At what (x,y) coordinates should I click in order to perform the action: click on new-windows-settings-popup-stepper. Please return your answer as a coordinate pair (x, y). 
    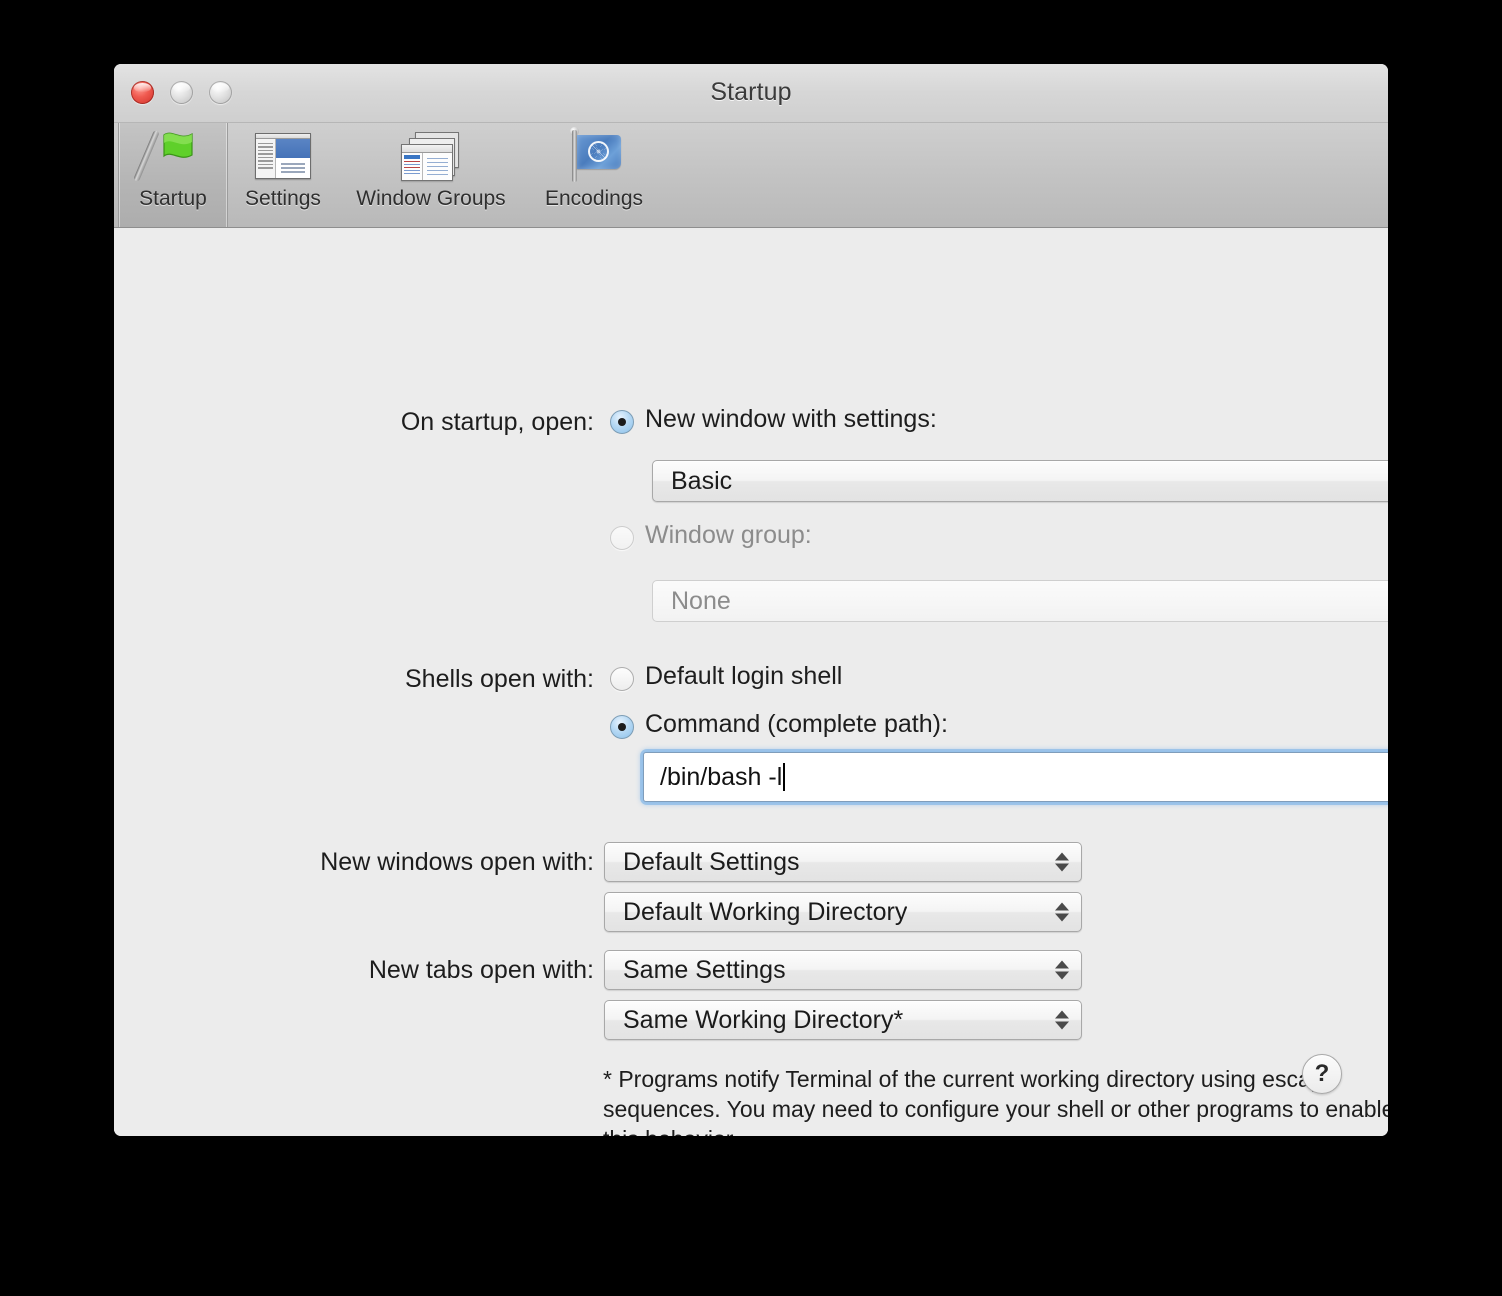
    Looking at the image, I should click on (1062, 862).